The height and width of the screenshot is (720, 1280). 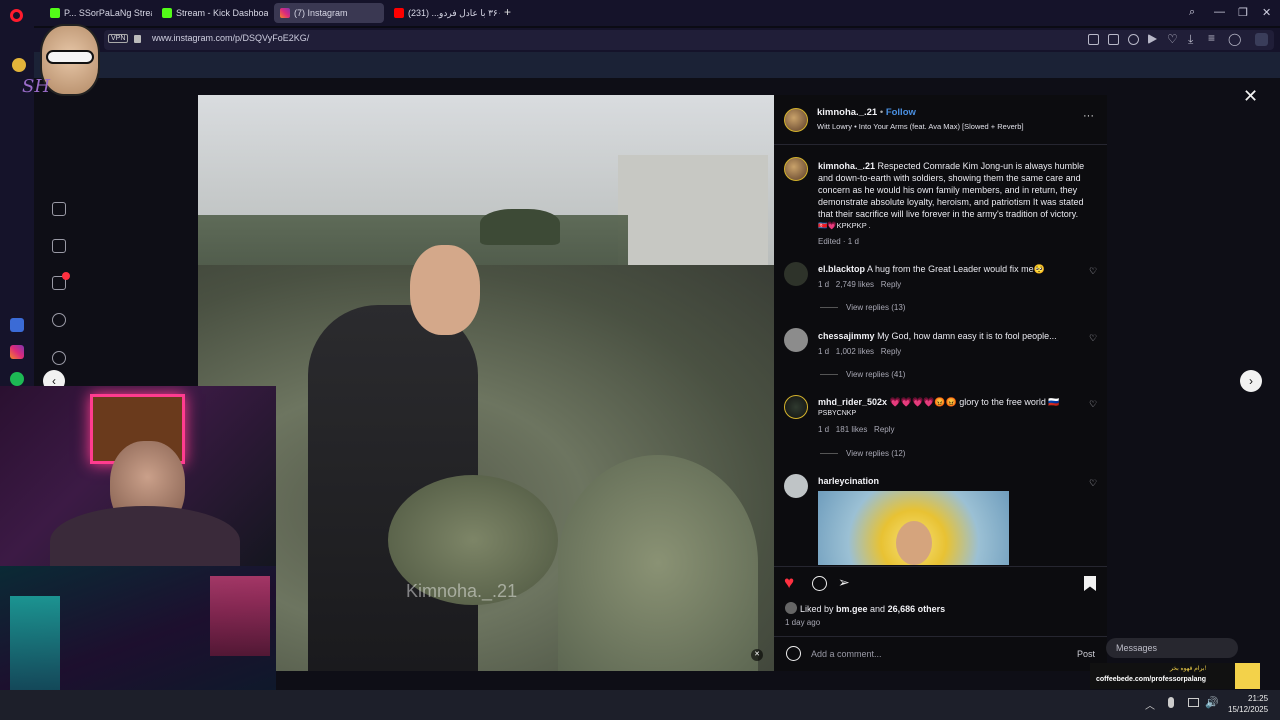 What do you see at coordinates (17, 325) in the screenshot?
I see `aria-icon` at bounding box center [17, 325].